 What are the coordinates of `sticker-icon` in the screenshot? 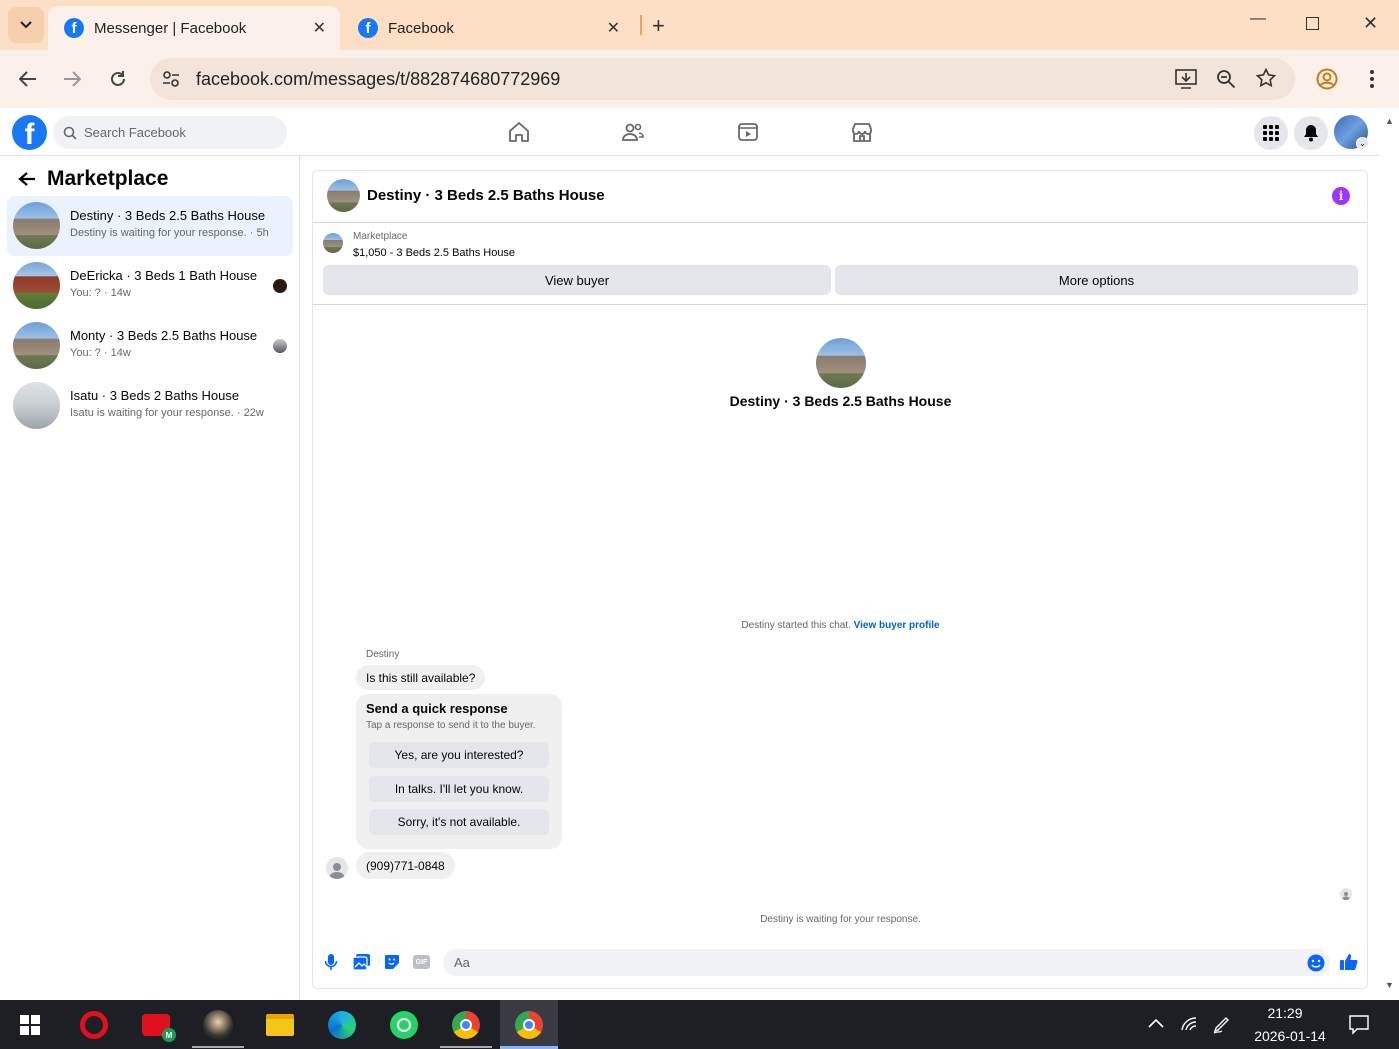 It's located at (392, 962).